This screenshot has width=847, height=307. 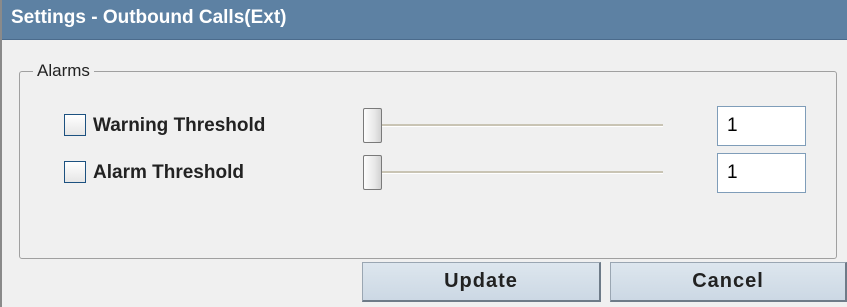 I want to click on alarm-threshold-label: Alarm Threshold, so click(x=168, y=172).